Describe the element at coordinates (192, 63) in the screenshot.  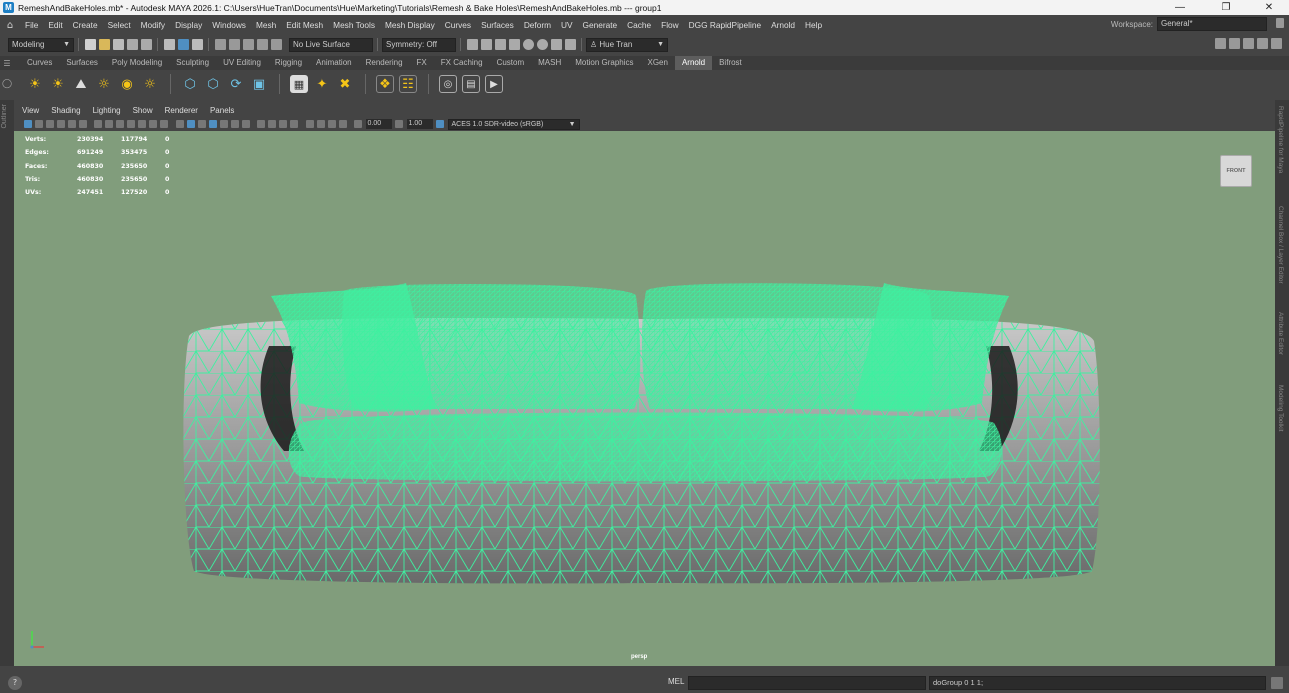
I see `shelf-tab-sculpting: Sculpting` at that location.